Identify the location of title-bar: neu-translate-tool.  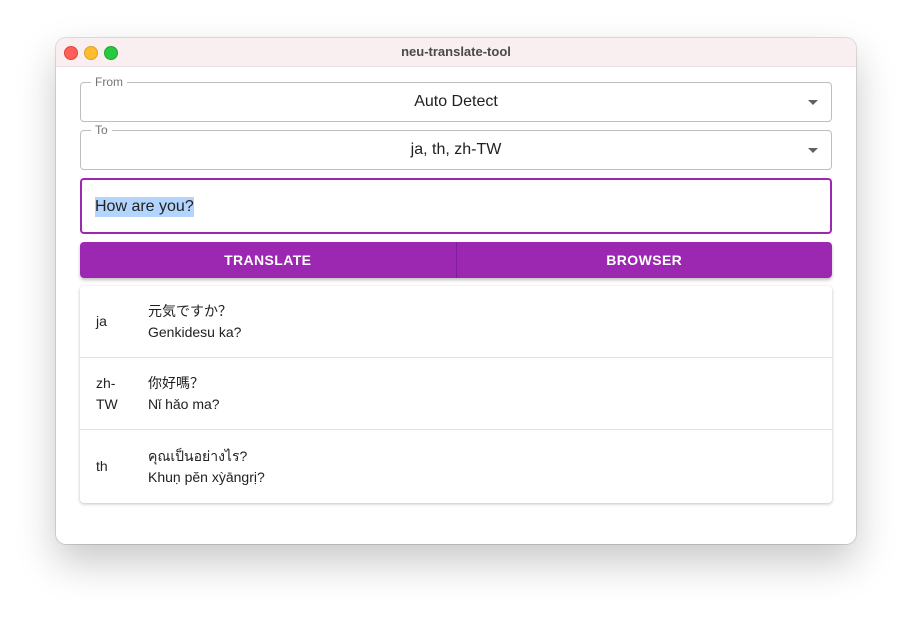
(456, 52).